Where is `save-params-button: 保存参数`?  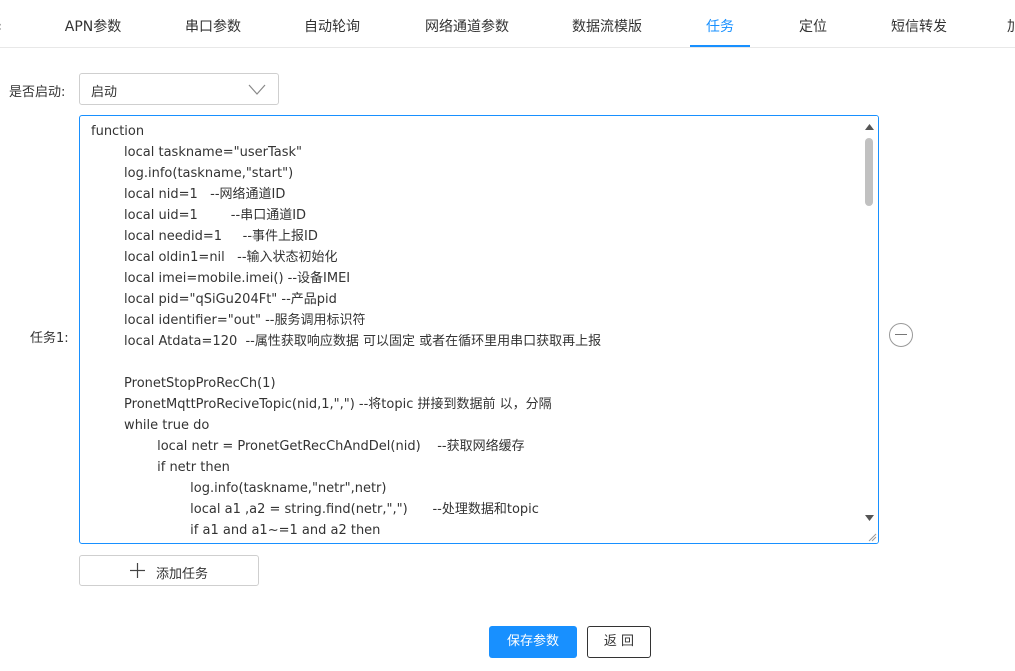 save-params-button: 保存参数 is located at coordinates (533, 642).